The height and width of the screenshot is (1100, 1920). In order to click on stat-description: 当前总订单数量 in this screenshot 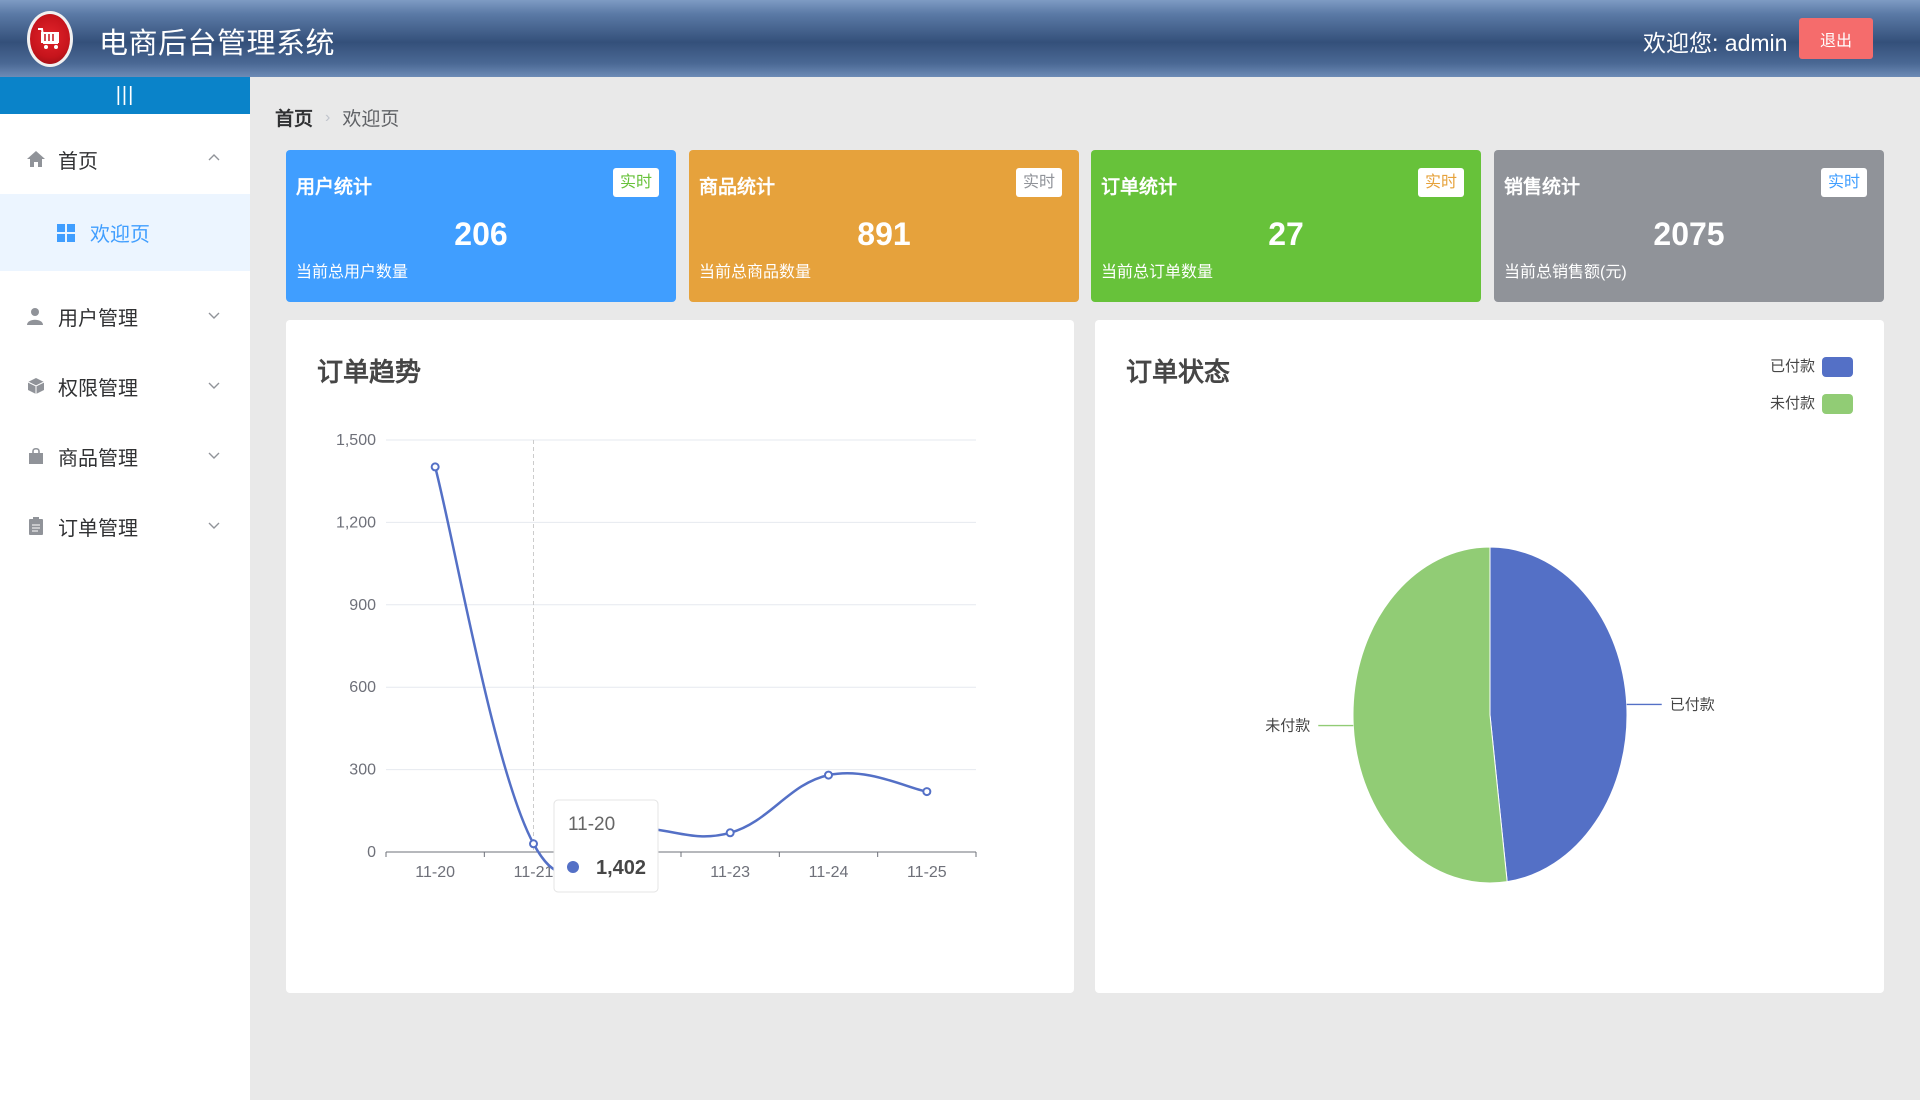, I will do `click(1157, 272)`.